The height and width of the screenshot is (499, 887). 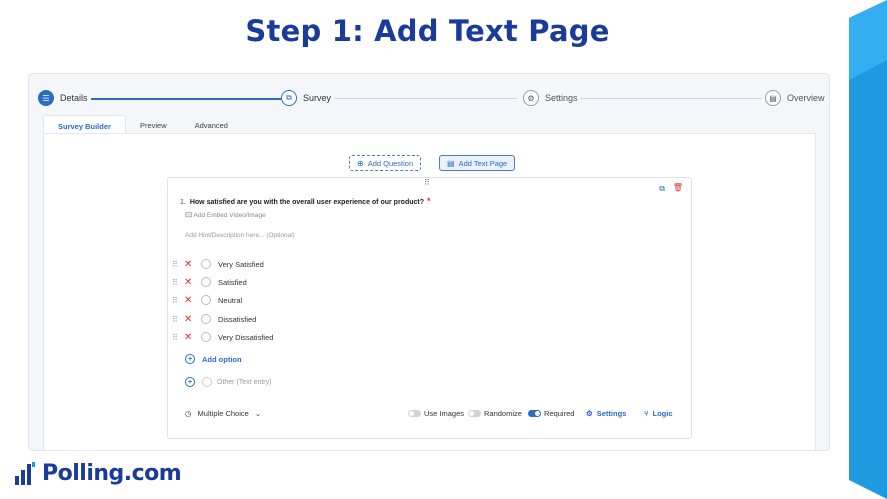 What do you see at coordinates (188, 413) in the screenshot?
I see `clock-icon: ◷` at bounding box center [188, 413].